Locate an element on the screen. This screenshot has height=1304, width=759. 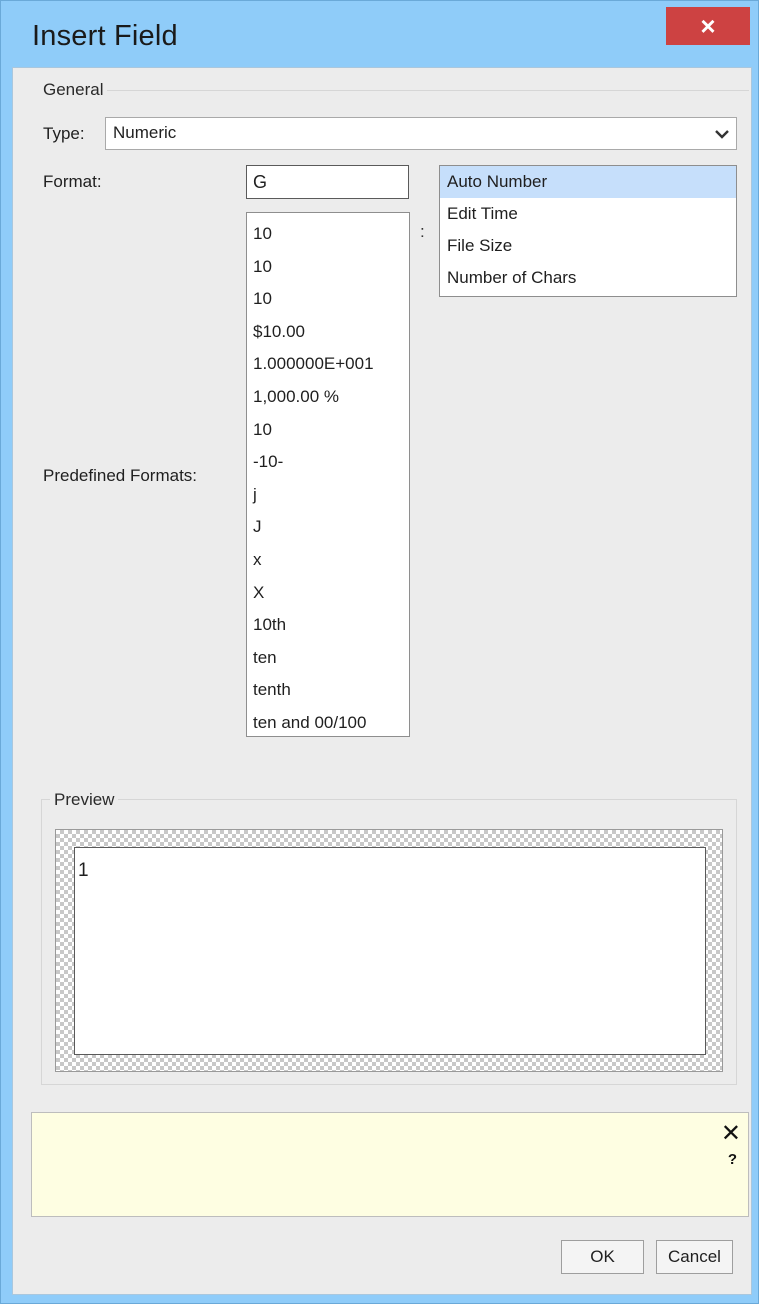
preview-output: 1 is located at coordinates (390, 951).